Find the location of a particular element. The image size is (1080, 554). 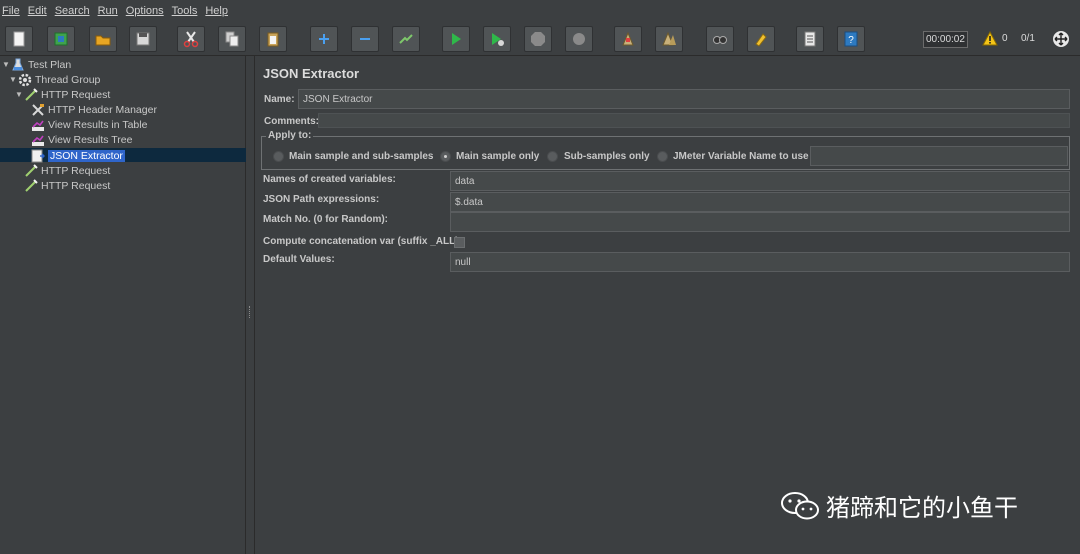

copy-icon is located at coordinates (232, 39).